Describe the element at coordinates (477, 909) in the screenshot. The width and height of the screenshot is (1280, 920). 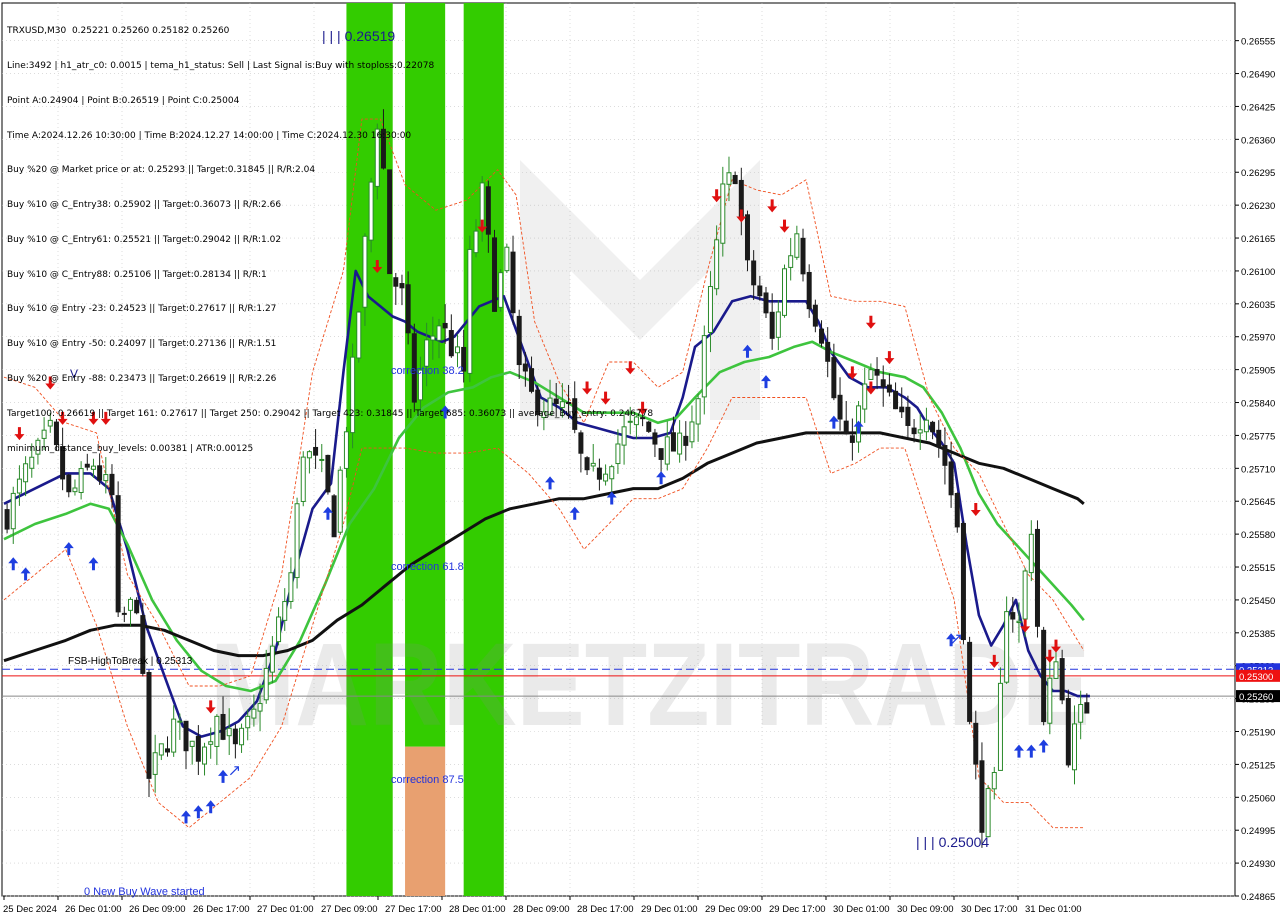
I see `x-tick-label: 28 Dec 01:00` at that location.